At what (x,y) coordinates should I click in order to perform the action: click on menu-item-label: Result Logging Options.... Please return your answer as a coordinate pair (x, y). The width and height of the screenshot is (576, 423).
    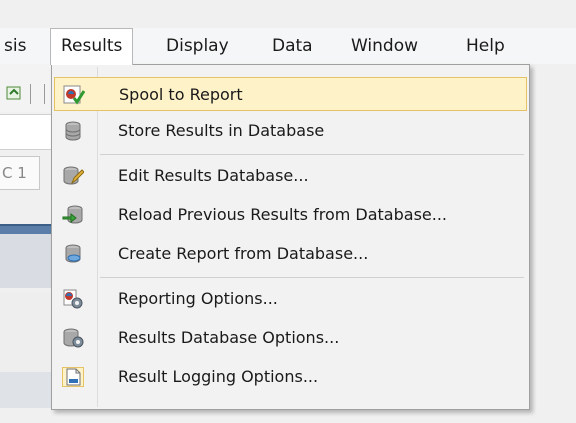
    Looking at the image, I should click on (218, 376).